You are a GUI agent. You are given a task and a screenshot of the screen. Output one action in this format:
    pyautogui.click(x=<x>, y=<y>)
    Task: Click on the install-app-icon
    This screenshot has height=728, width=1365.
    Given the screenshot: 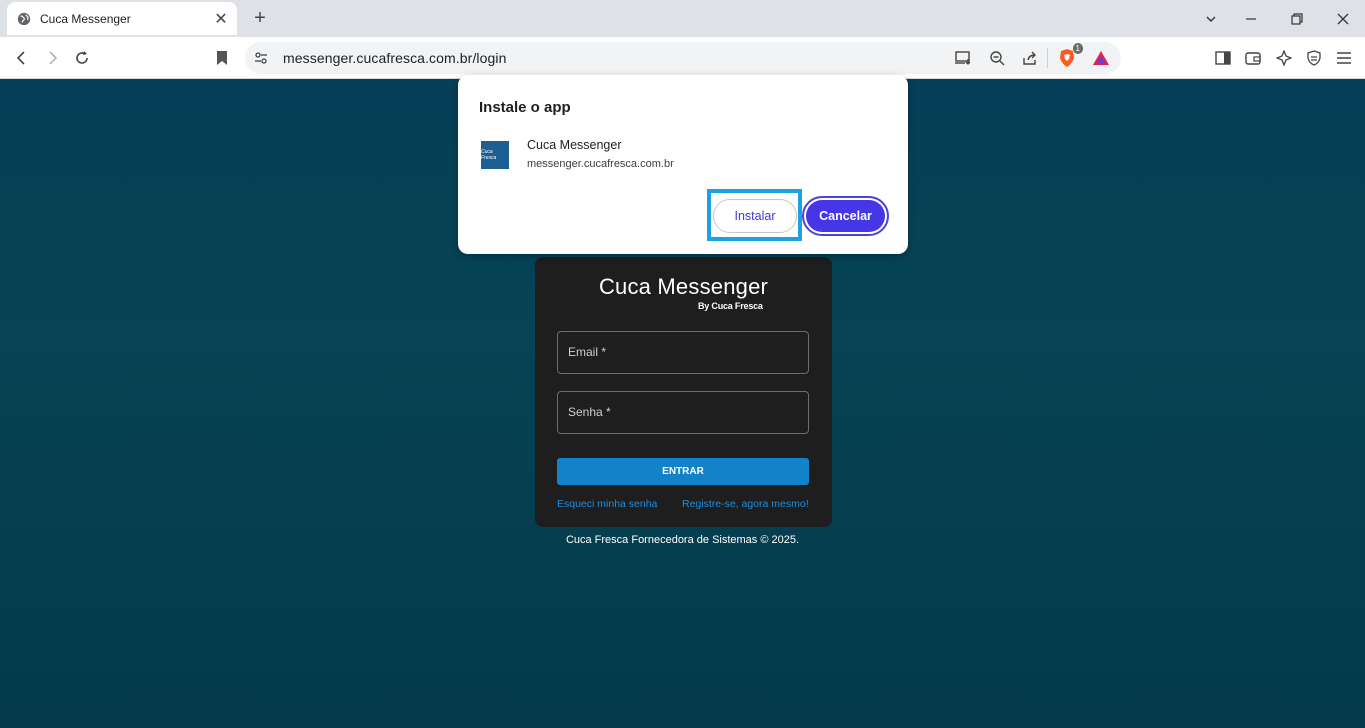 What is the action you would take?
    pyautogui.click(x=963, y=58)
    